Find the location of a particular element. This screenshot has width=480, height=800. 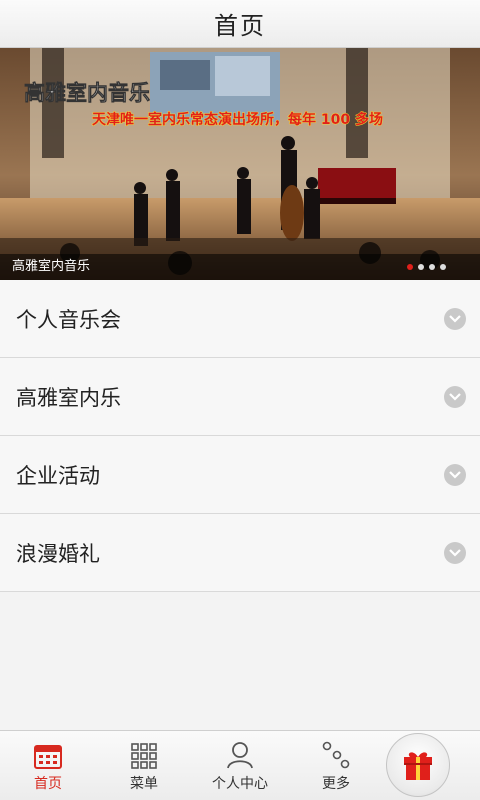

home-calendar-icon is located at coordinates (48, 757).